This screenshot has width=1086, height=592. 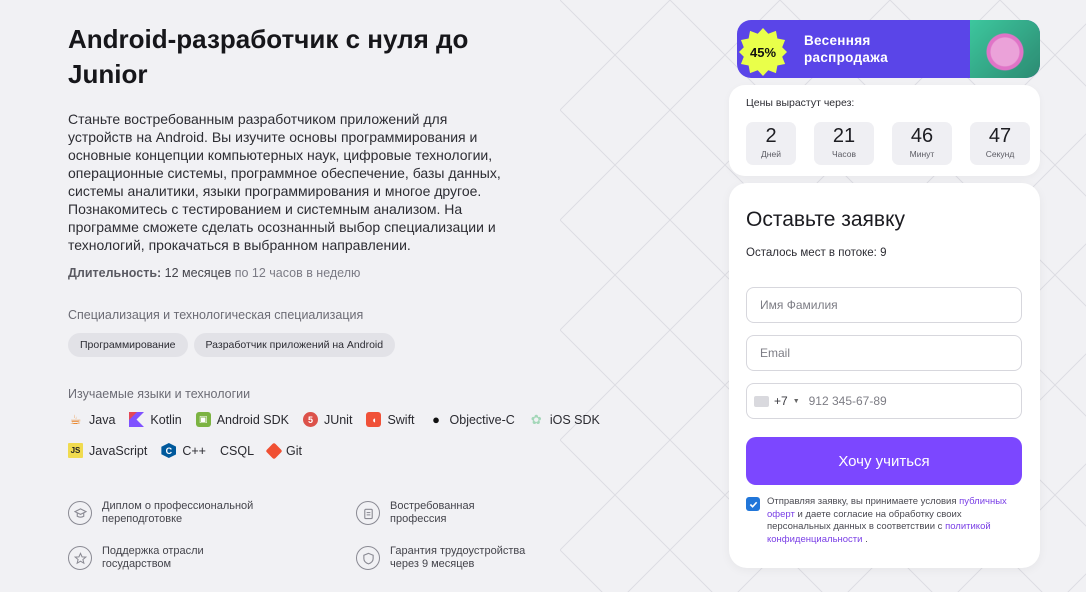 I want to click on consent-checkbox, so click(x=753, y=504).